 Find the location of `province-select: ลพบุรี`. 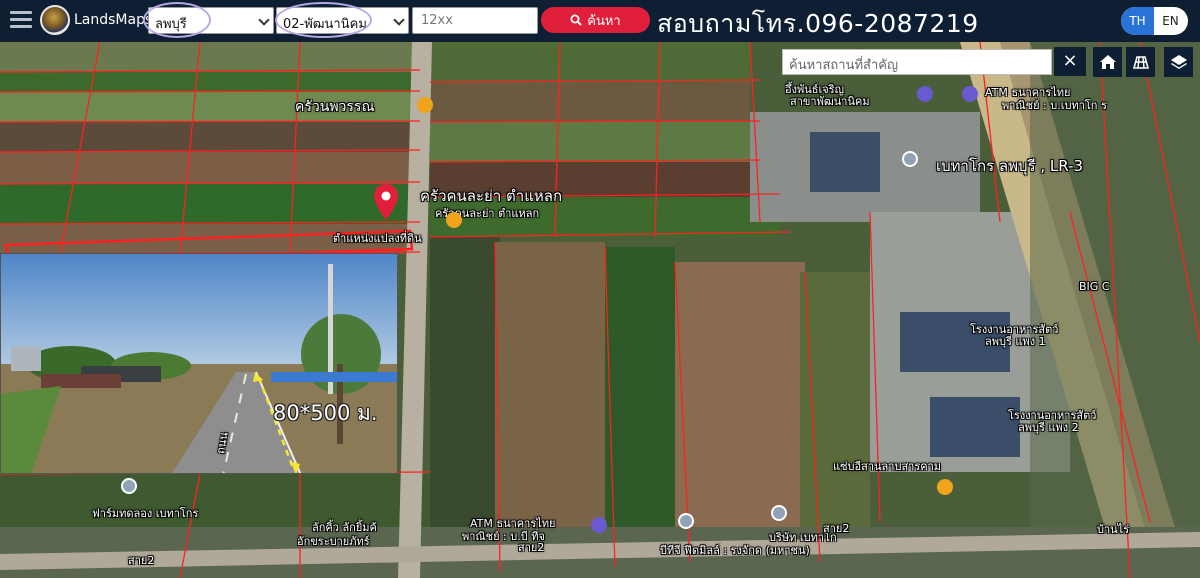

province-select: ลพบุรี is located at coordinates (211, 20).